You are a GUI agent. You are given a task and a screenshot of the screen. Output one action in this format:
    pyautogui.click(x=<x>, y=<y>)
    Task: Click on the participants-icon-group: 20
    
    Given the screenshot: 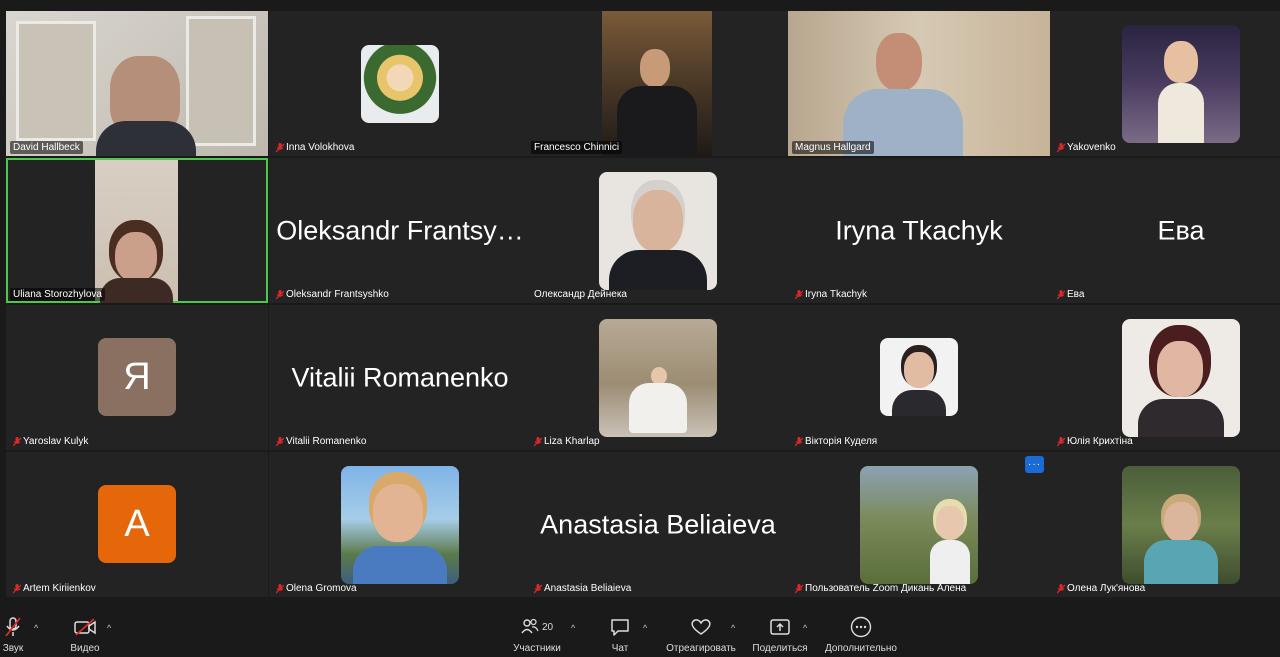 What is the action you would take?
    pyautogui.click(x=537, y=627)
    